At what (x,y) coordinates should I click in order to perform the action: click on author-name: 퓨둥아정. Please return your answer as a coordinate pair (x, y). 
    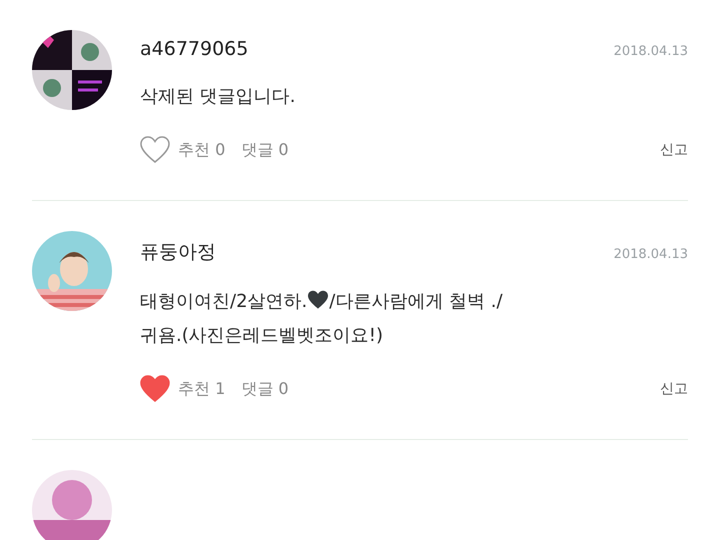
    Looking at the image, I should click on (178, 252).